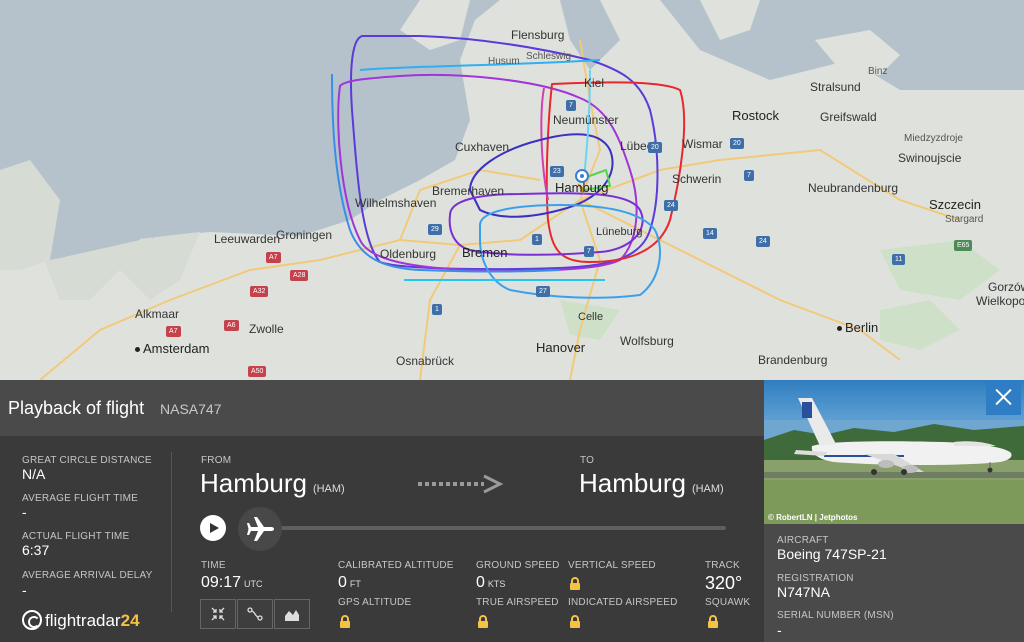 The image size is (1024, 642). I want to click on serial-number-value: -, so click(779, 630).